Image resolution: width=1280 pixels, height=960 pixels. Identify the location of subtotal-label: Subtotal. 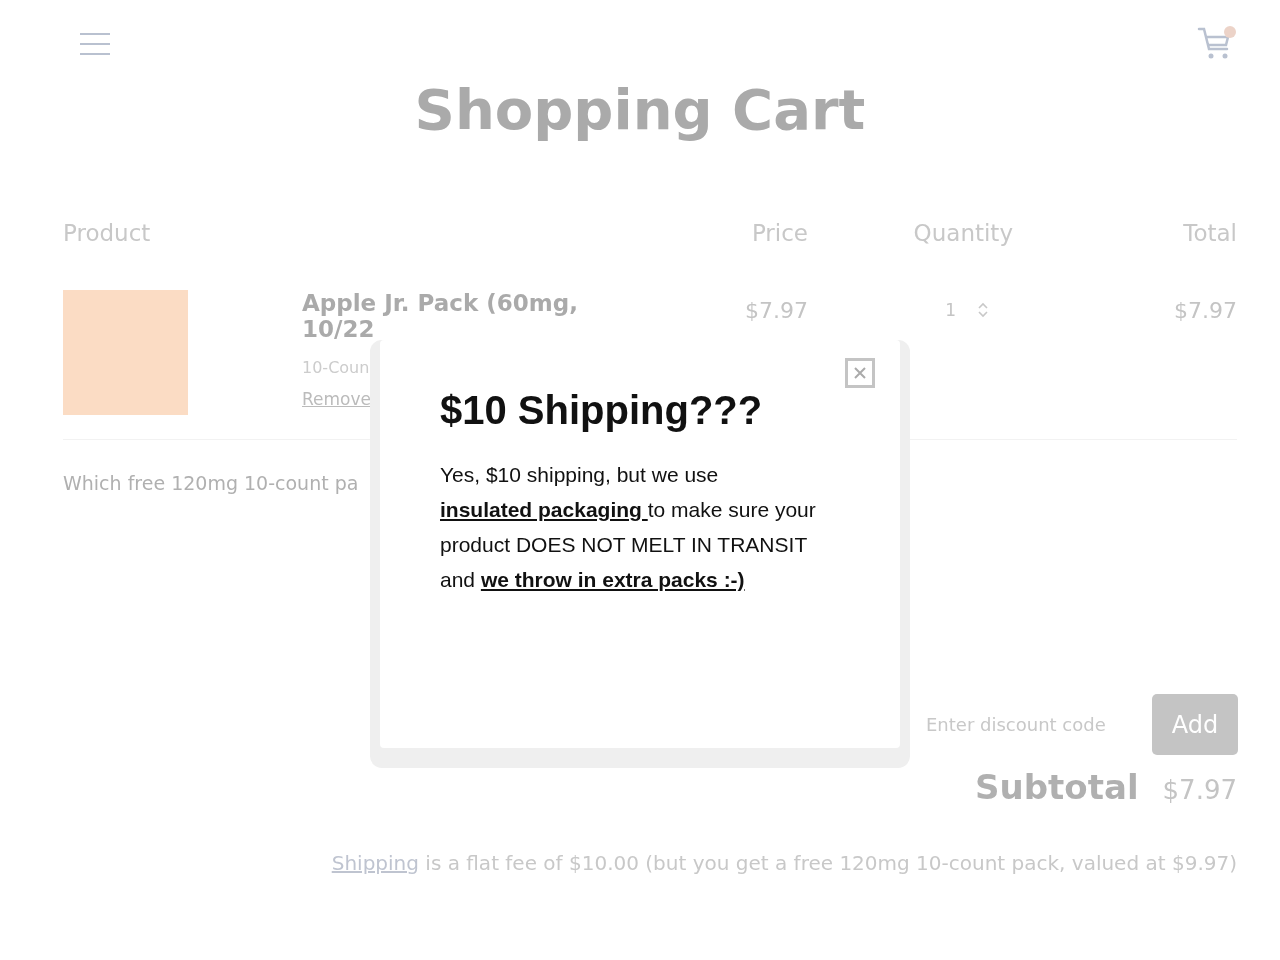
(1057, 787).